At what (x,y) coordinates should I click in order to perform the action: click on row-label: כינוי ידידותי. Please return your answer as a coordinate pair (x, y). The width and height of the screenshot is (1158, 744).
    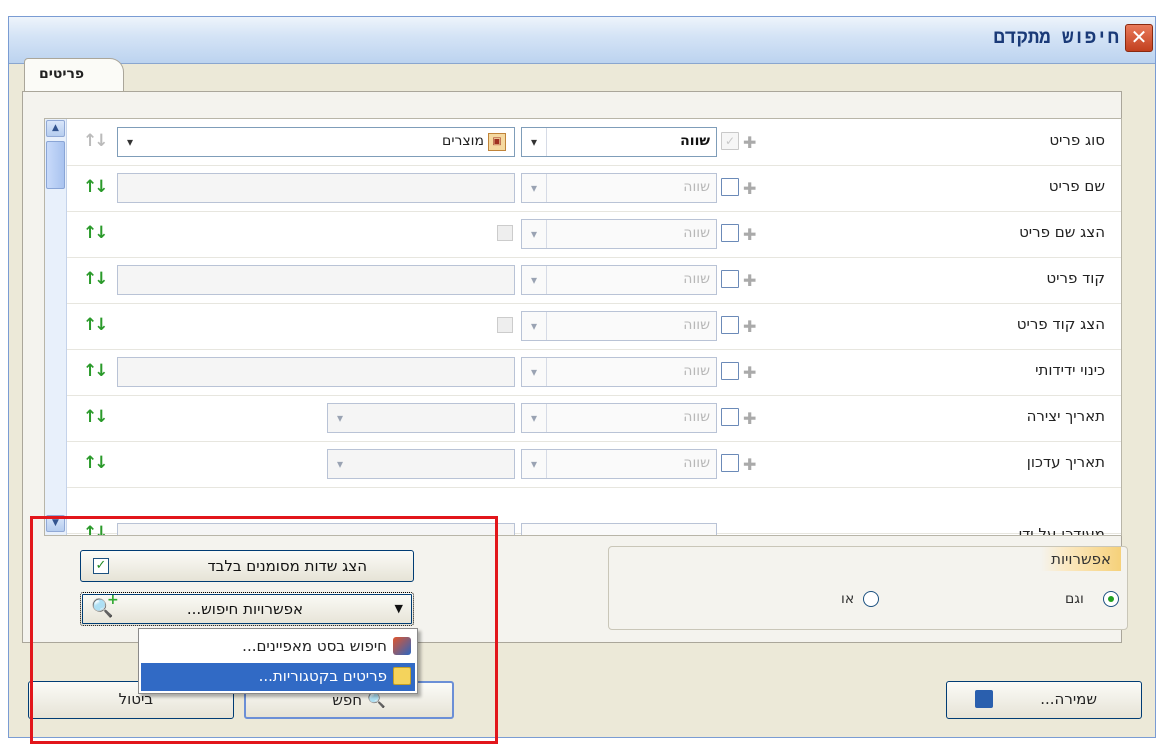
    Looking at the image, I should click on (1070, 370).